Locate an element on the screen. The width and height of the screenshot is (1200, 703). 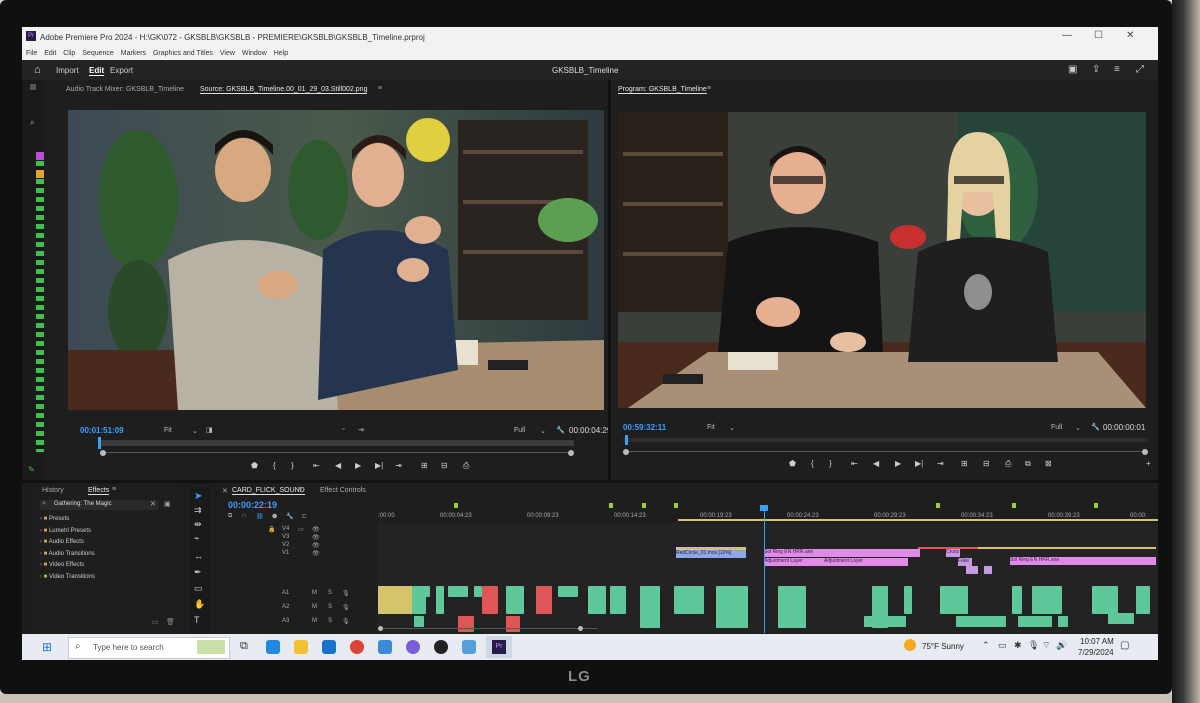
effects-menu-icon: ≡ is located at coordinates (114, 489).